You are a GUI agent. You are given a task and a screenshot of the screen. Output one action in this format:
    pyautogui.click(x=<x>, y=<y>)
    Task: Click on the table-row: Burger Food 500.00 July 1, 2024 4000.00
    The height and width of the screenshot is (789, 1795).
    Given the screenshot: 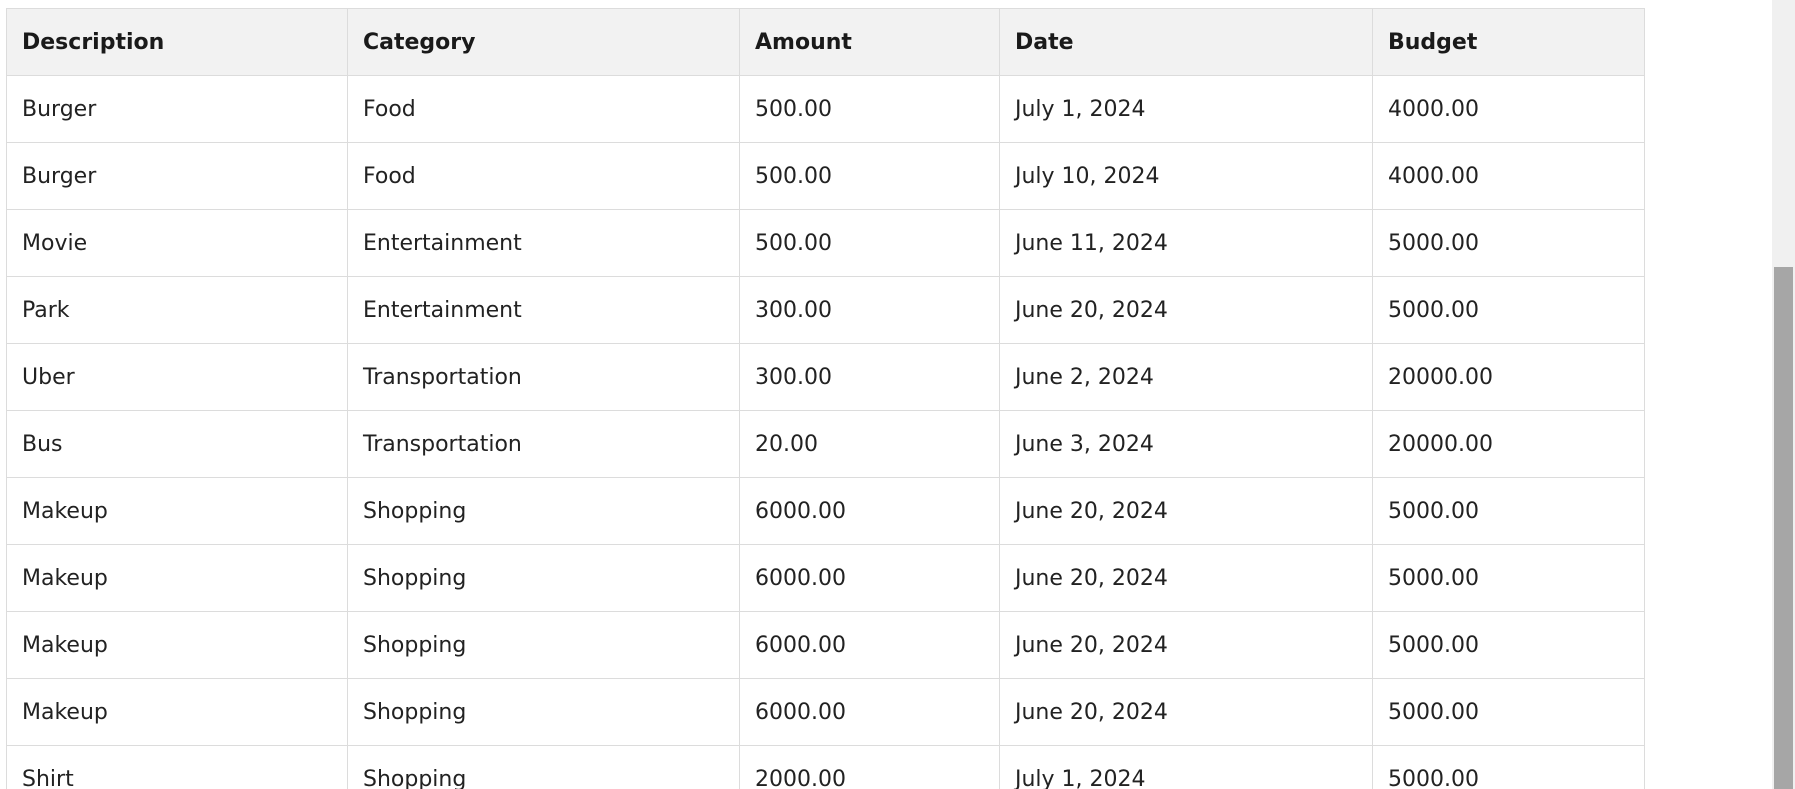 What is the action you would take?
    pyautogui.click(x=825, y=109)
    